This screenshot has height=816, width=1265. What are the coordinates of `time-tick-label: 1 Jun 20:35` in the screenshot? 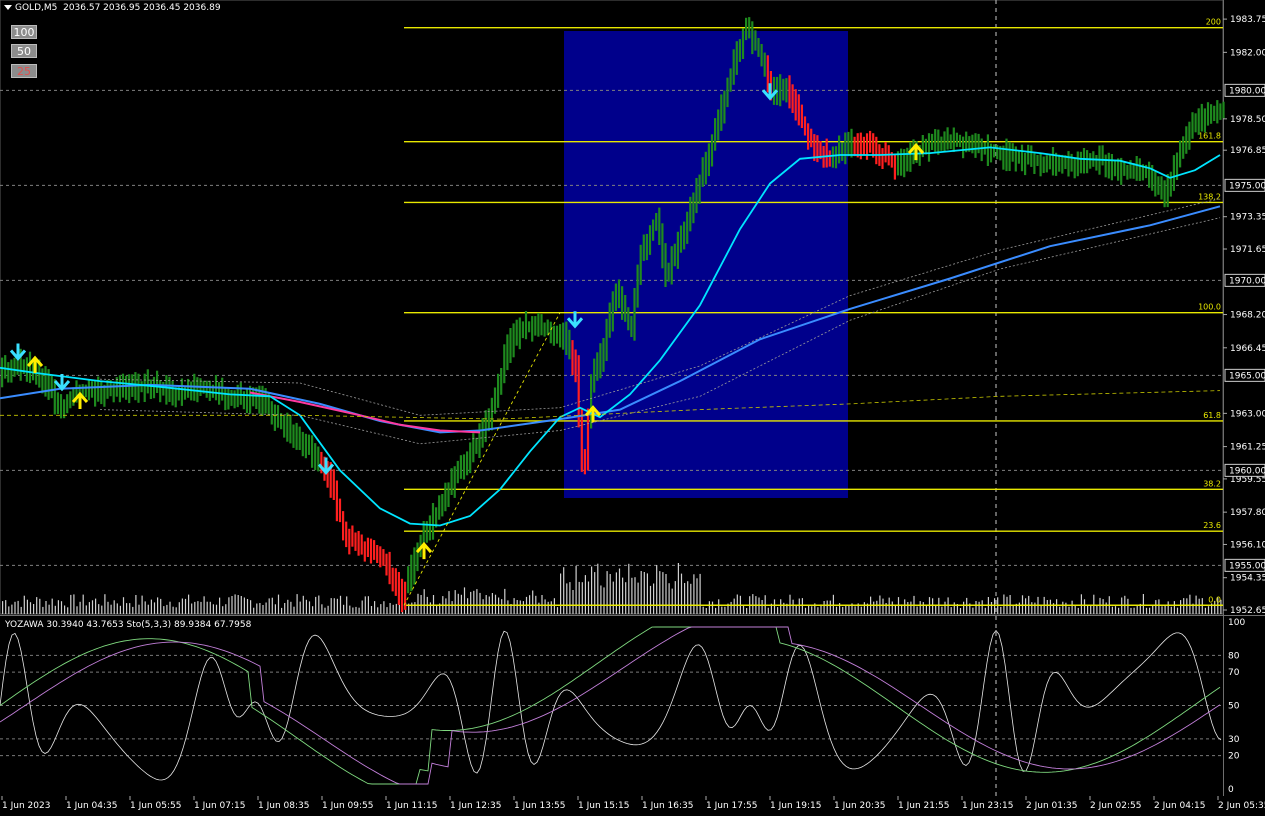 It's located at (859, 806).